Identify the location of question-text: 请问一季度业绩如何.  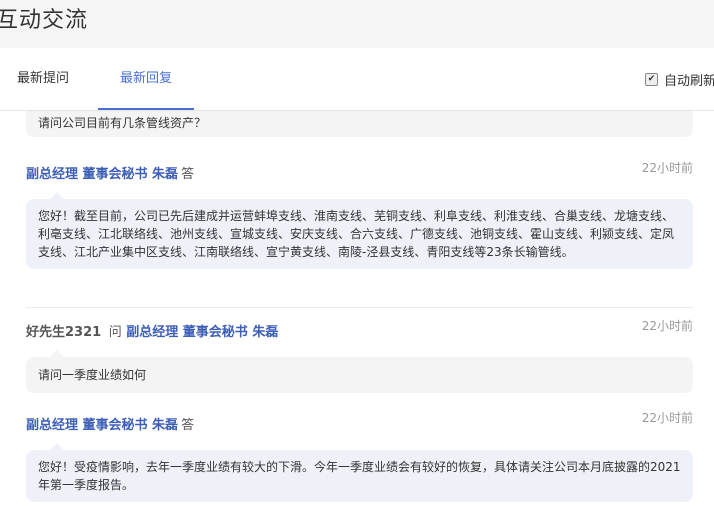
(92, 375).